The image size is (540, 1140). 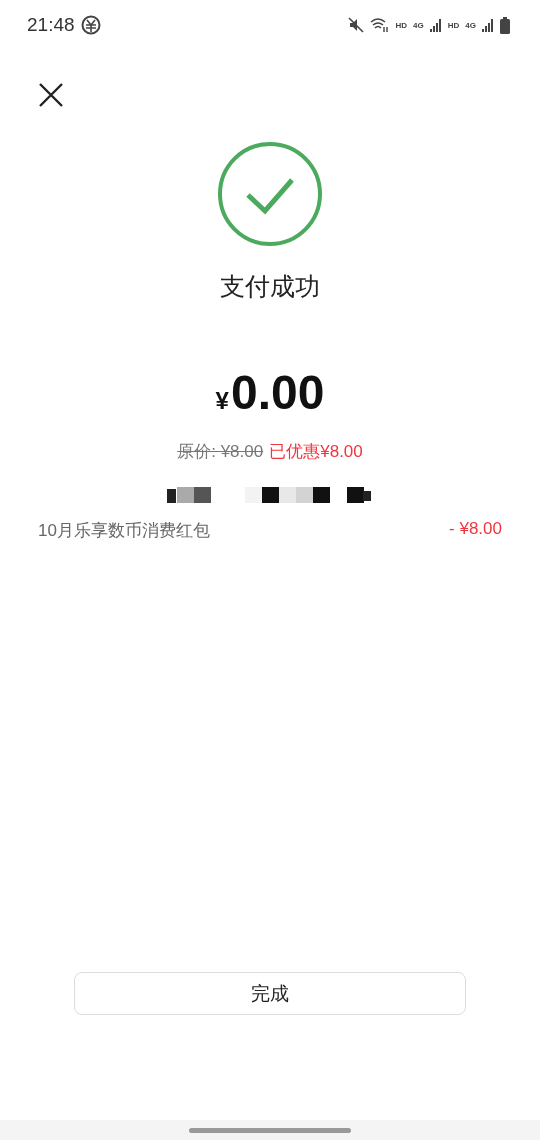 What do you see at coordinates (124, 531) in the screenshot?
I see `discount-name: 10月乐享数币消费红包` at bounding box center [124, 531].